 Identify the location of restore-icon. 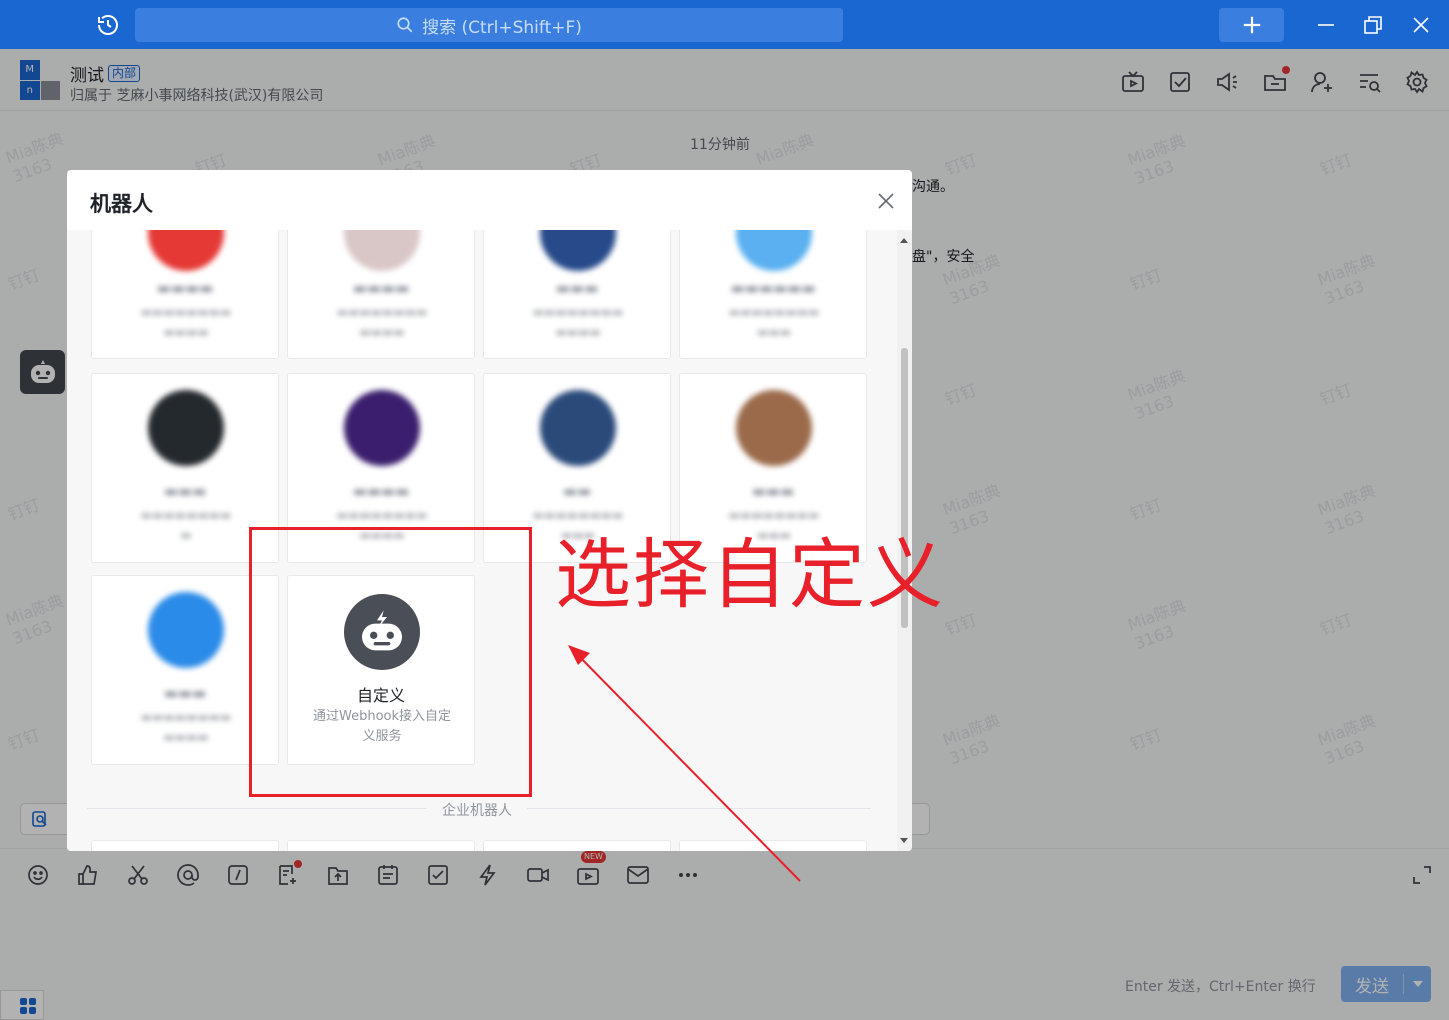
(1373, 25).